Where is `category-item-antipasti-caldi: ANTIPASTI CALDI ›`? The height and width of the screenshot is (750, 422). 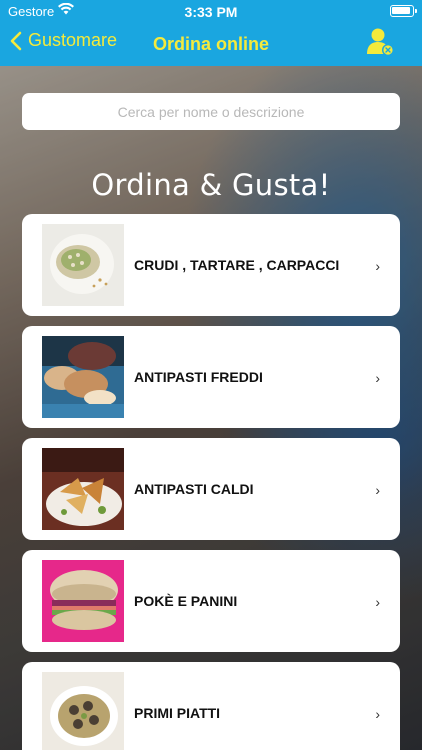
category-item-antipasti-caldi: ANTIPASTI CALDI › is located at coordinates (211, 489).